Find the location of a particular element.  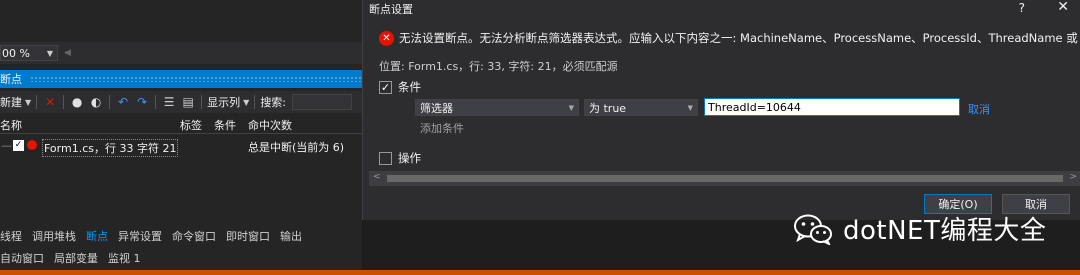

breakpoint-name: Form1.cs，行 33 字符 21 is located at coordinates (110, 148).